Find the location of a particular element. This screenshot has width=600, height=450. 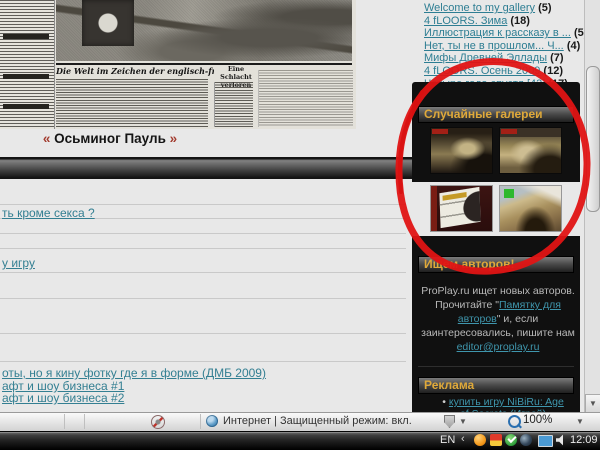

gallery-link-row: 4 fLOORS. Зима (18) is located at coordinates (508, 21).